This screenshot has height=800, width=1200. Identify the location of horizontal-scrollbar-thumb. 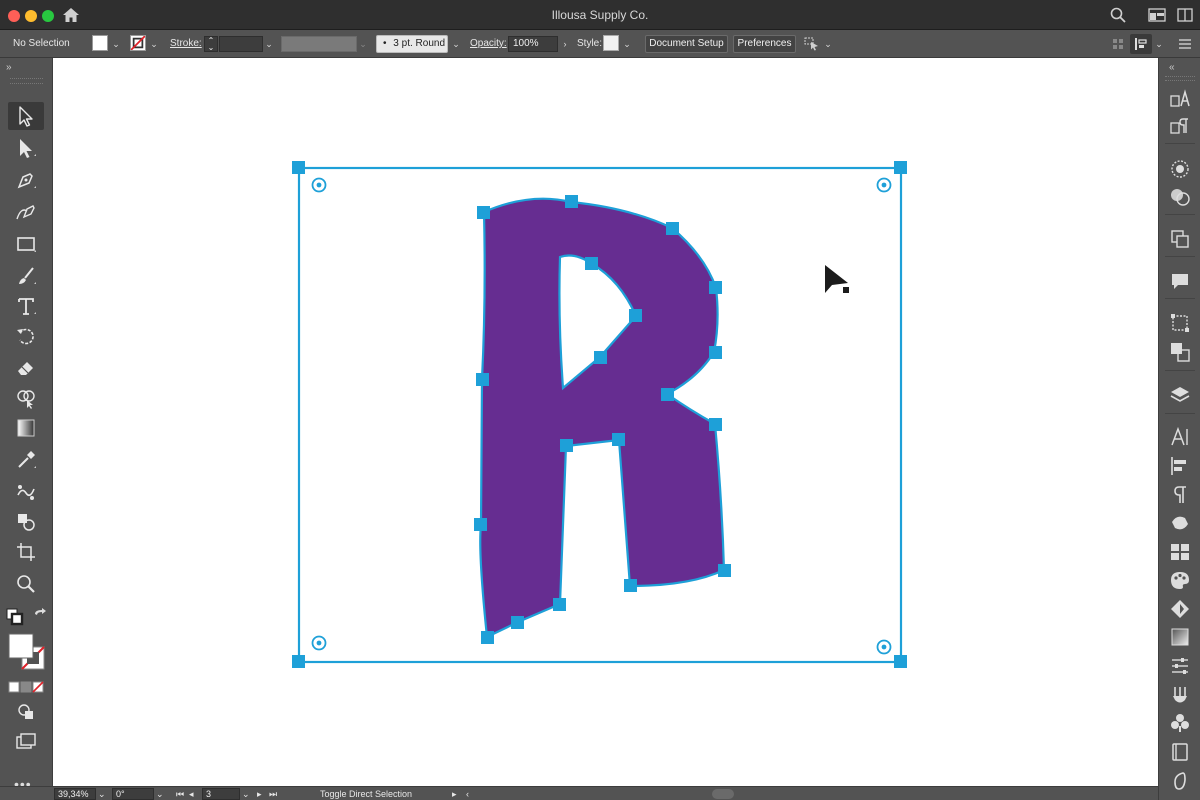
(723, 794).